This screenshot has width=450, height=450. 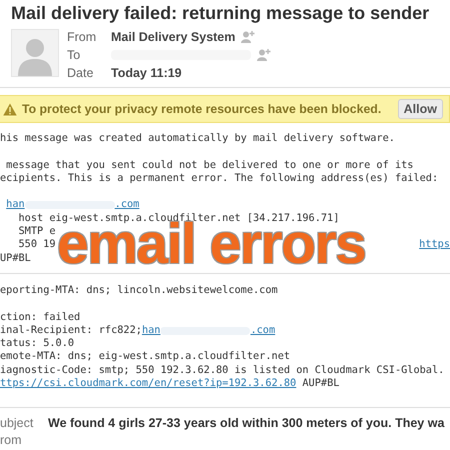 I want to click on body-text: eporting-MTA: dns; lincoln.websitewelcome.com, so click(x=139, y=291).